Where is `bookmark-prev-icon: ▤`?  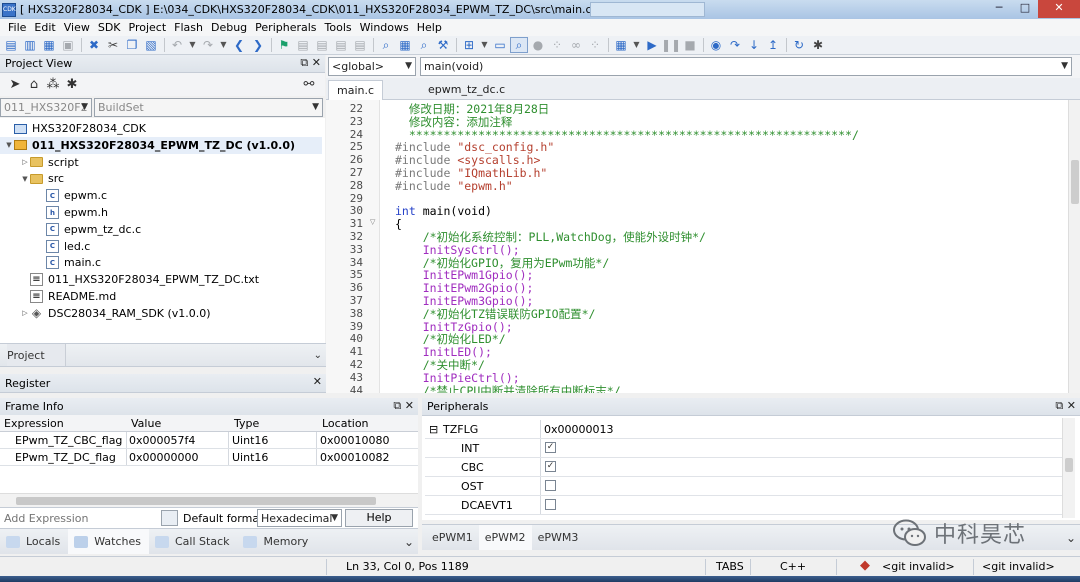
bookmark-prev-icon: ▤ is located at coordinates (303, 45).